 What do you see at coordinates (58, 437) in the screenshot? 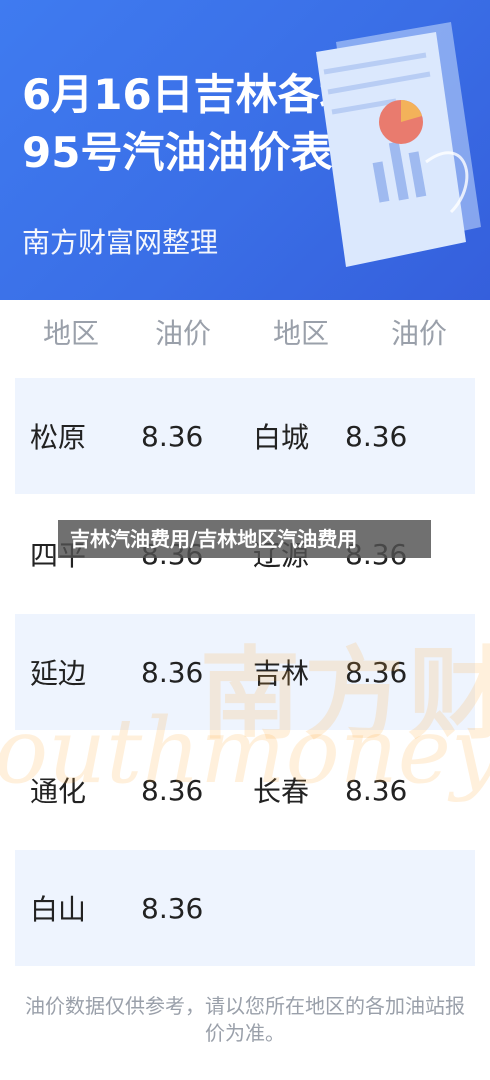
I see `region-cell: 松原` at bounding box center [58, 437].